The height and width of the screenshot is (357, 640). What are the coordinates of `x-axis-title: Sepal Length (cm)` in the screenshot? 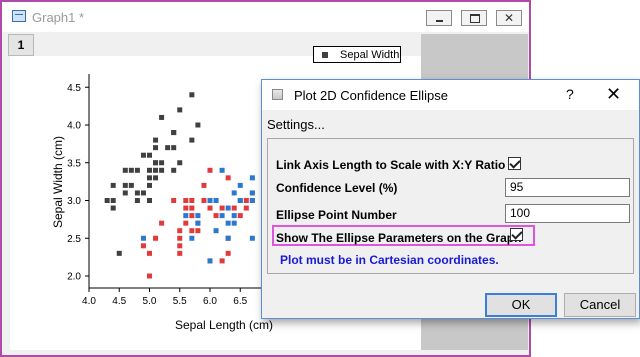 It's located at (224, 325).